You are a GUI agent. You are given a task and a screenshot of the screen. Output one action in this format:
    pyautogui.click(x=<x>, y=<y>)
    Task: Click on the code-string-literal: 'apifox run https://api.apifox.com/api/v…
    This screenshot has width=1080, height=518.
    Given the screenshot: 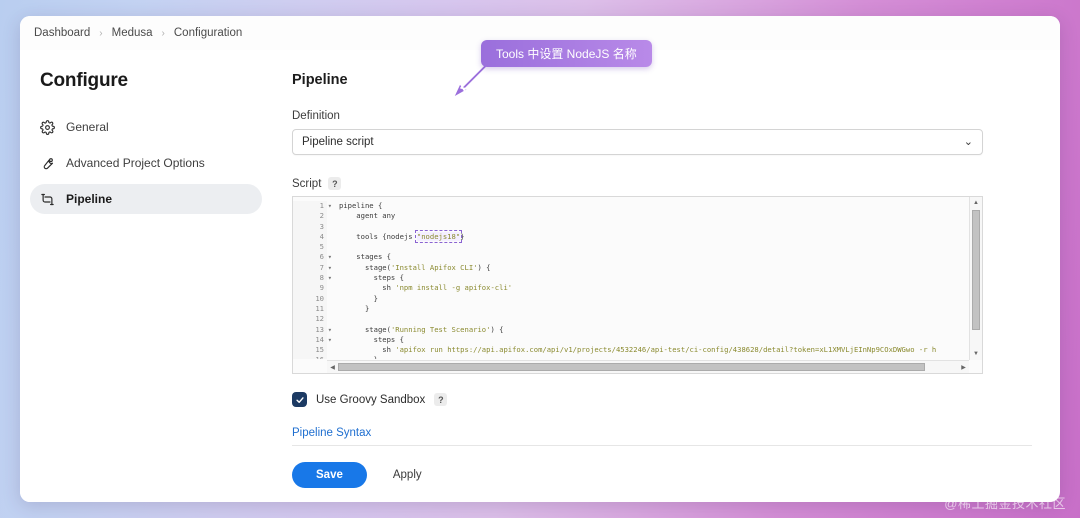 What is the action you would take?
    pyautogui.click(x=666, y=350)
    